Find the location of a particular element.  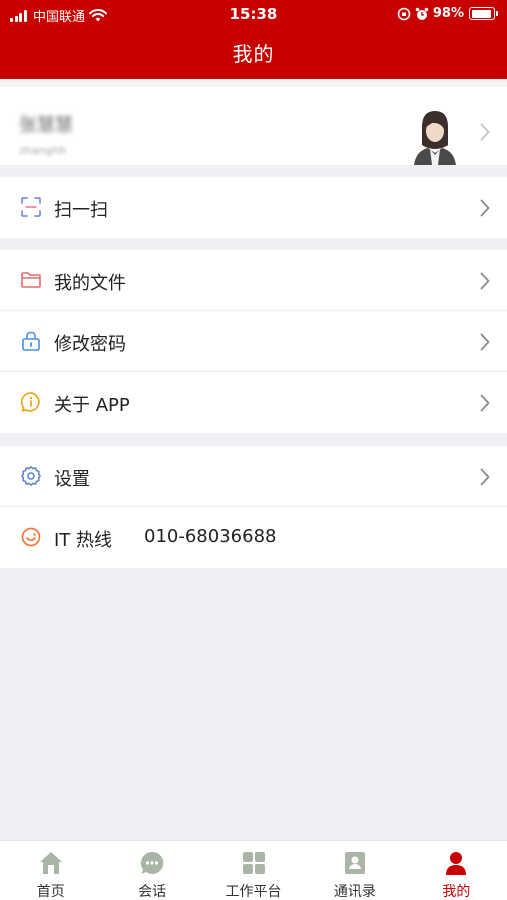

tab-workbench: 工作平台 is located at coordinates (253, 870).